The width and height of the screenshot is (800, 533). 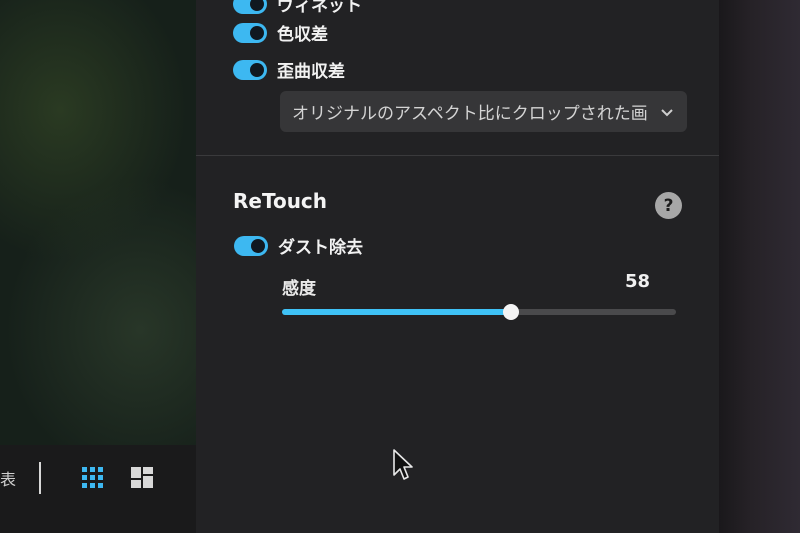 I want to click on sensitivity-slider-thumb, so click(x=510, y=312).